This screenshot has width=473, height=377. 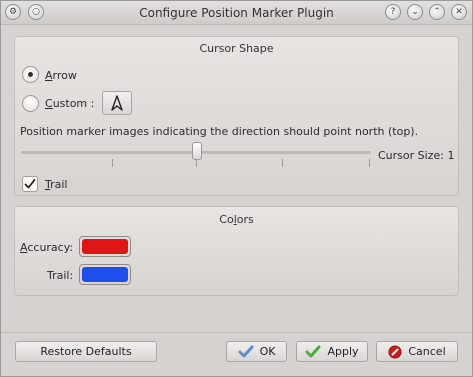 I want to click on radio-selected-dot, so click(x=30, y=74).